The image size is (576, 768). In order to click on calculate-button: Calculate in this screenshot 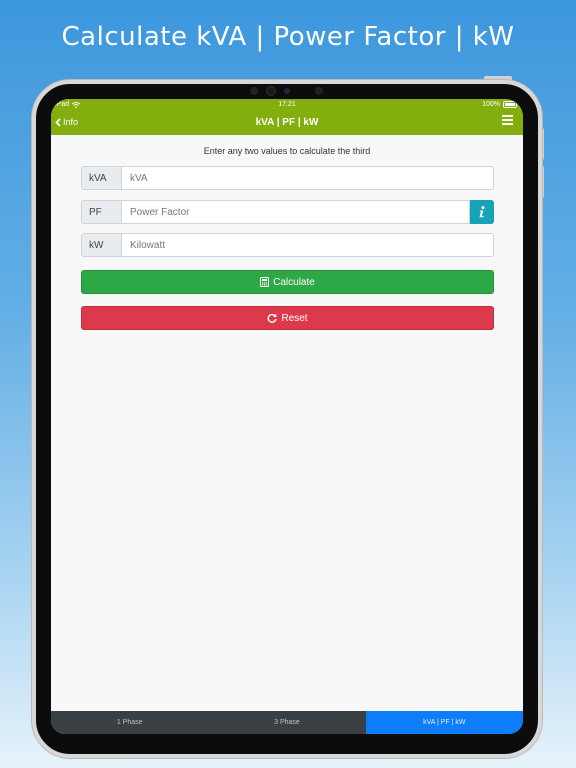, I will do `click(287, 282)`.